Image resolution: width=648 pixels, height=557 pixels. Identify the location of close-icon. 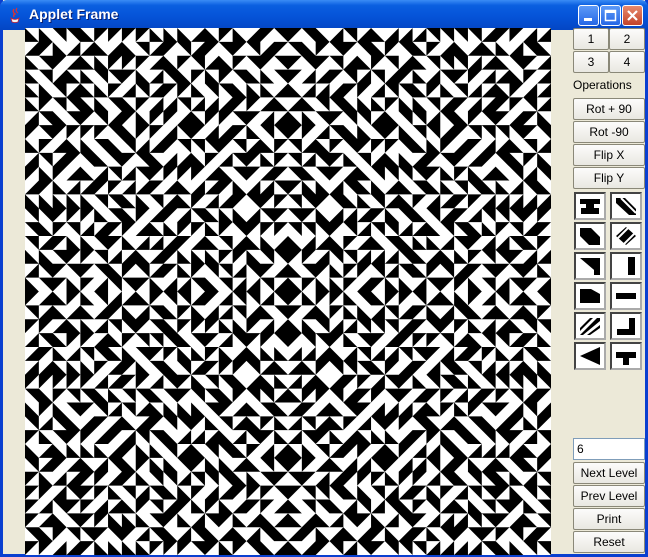
(632, 15).